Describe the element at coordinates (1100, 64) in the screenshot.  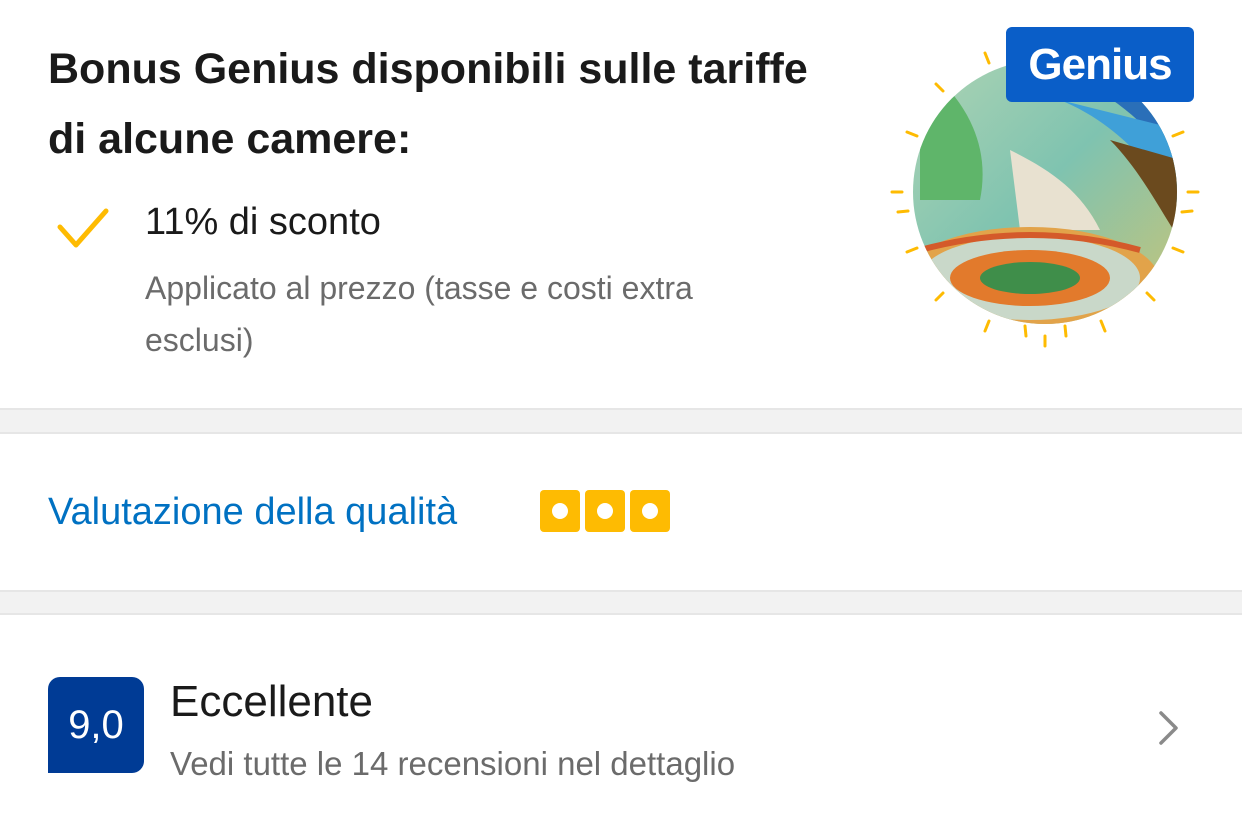
I see `genius-badge: Genius` at that location.